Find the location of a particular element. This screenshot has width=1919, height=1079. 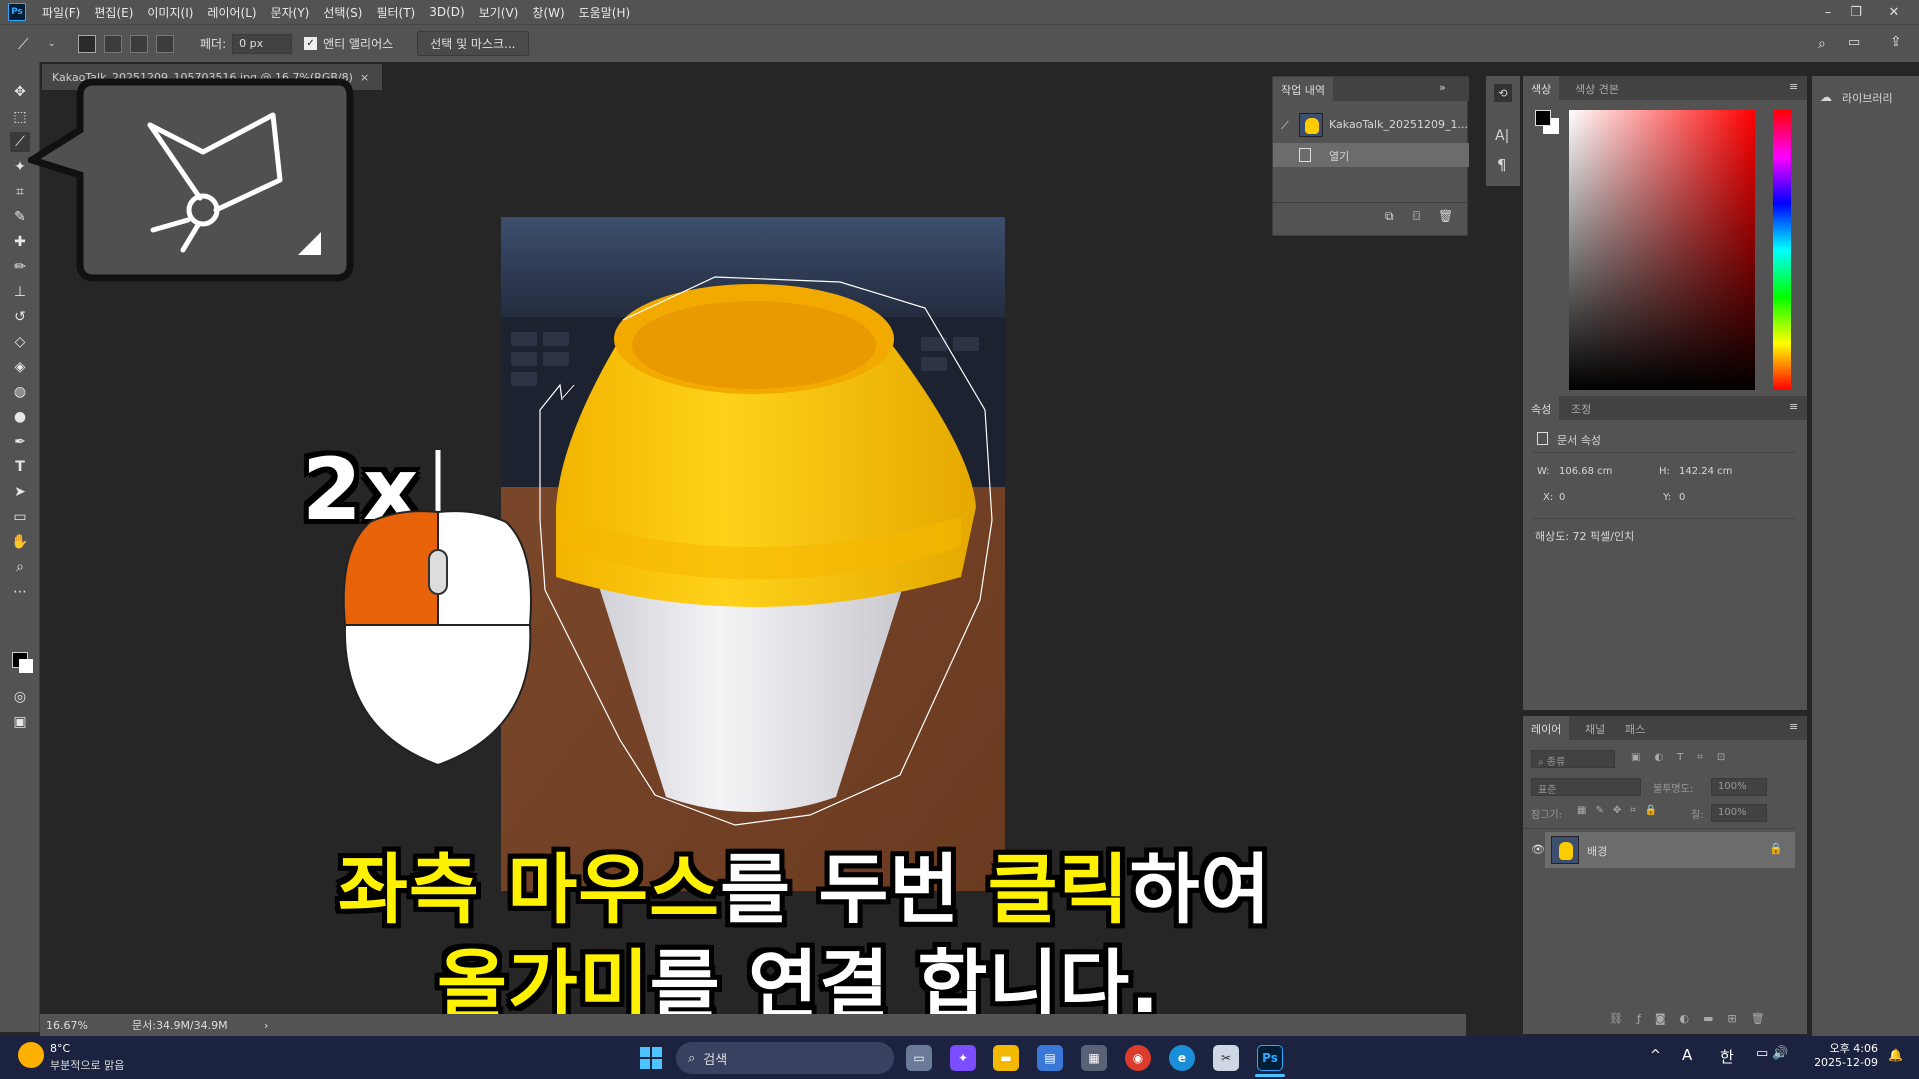

creative-cloud-icon: ☁ is located at coordinates (1826, 97).